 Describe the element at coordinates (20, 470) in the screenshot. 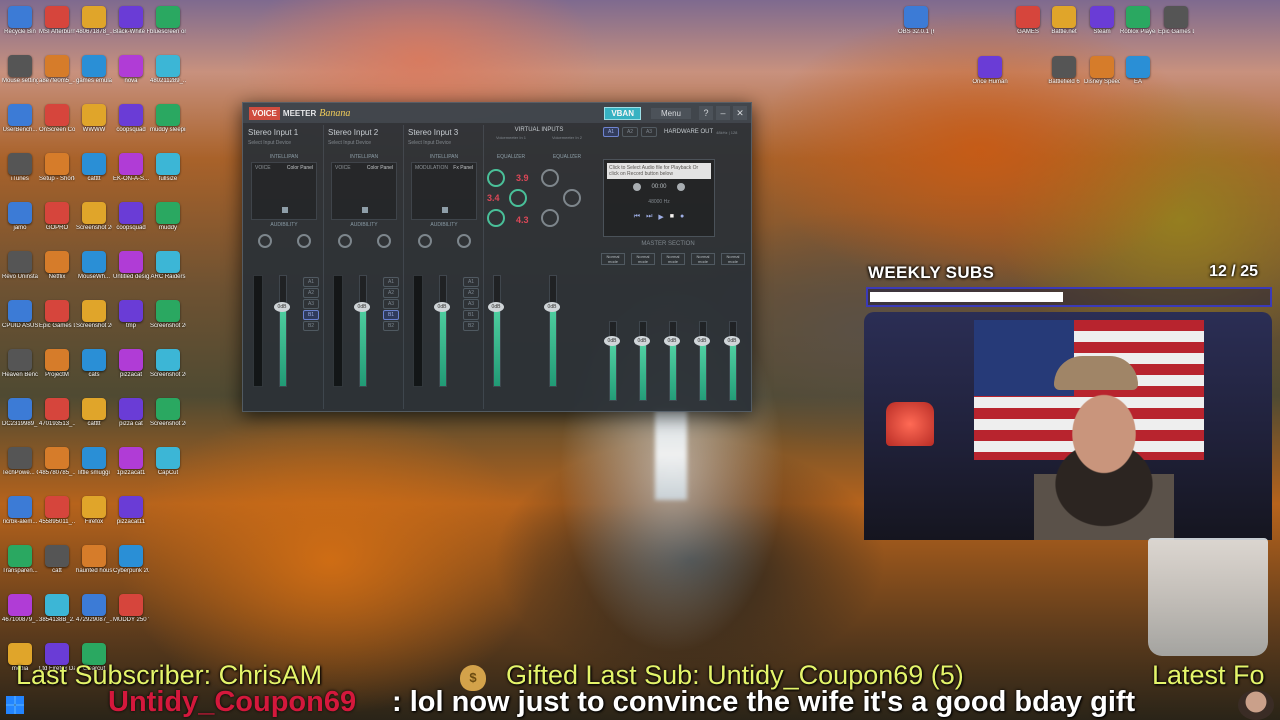

I see `desktop-icon: TechPowe... CPU-Z` at that location.